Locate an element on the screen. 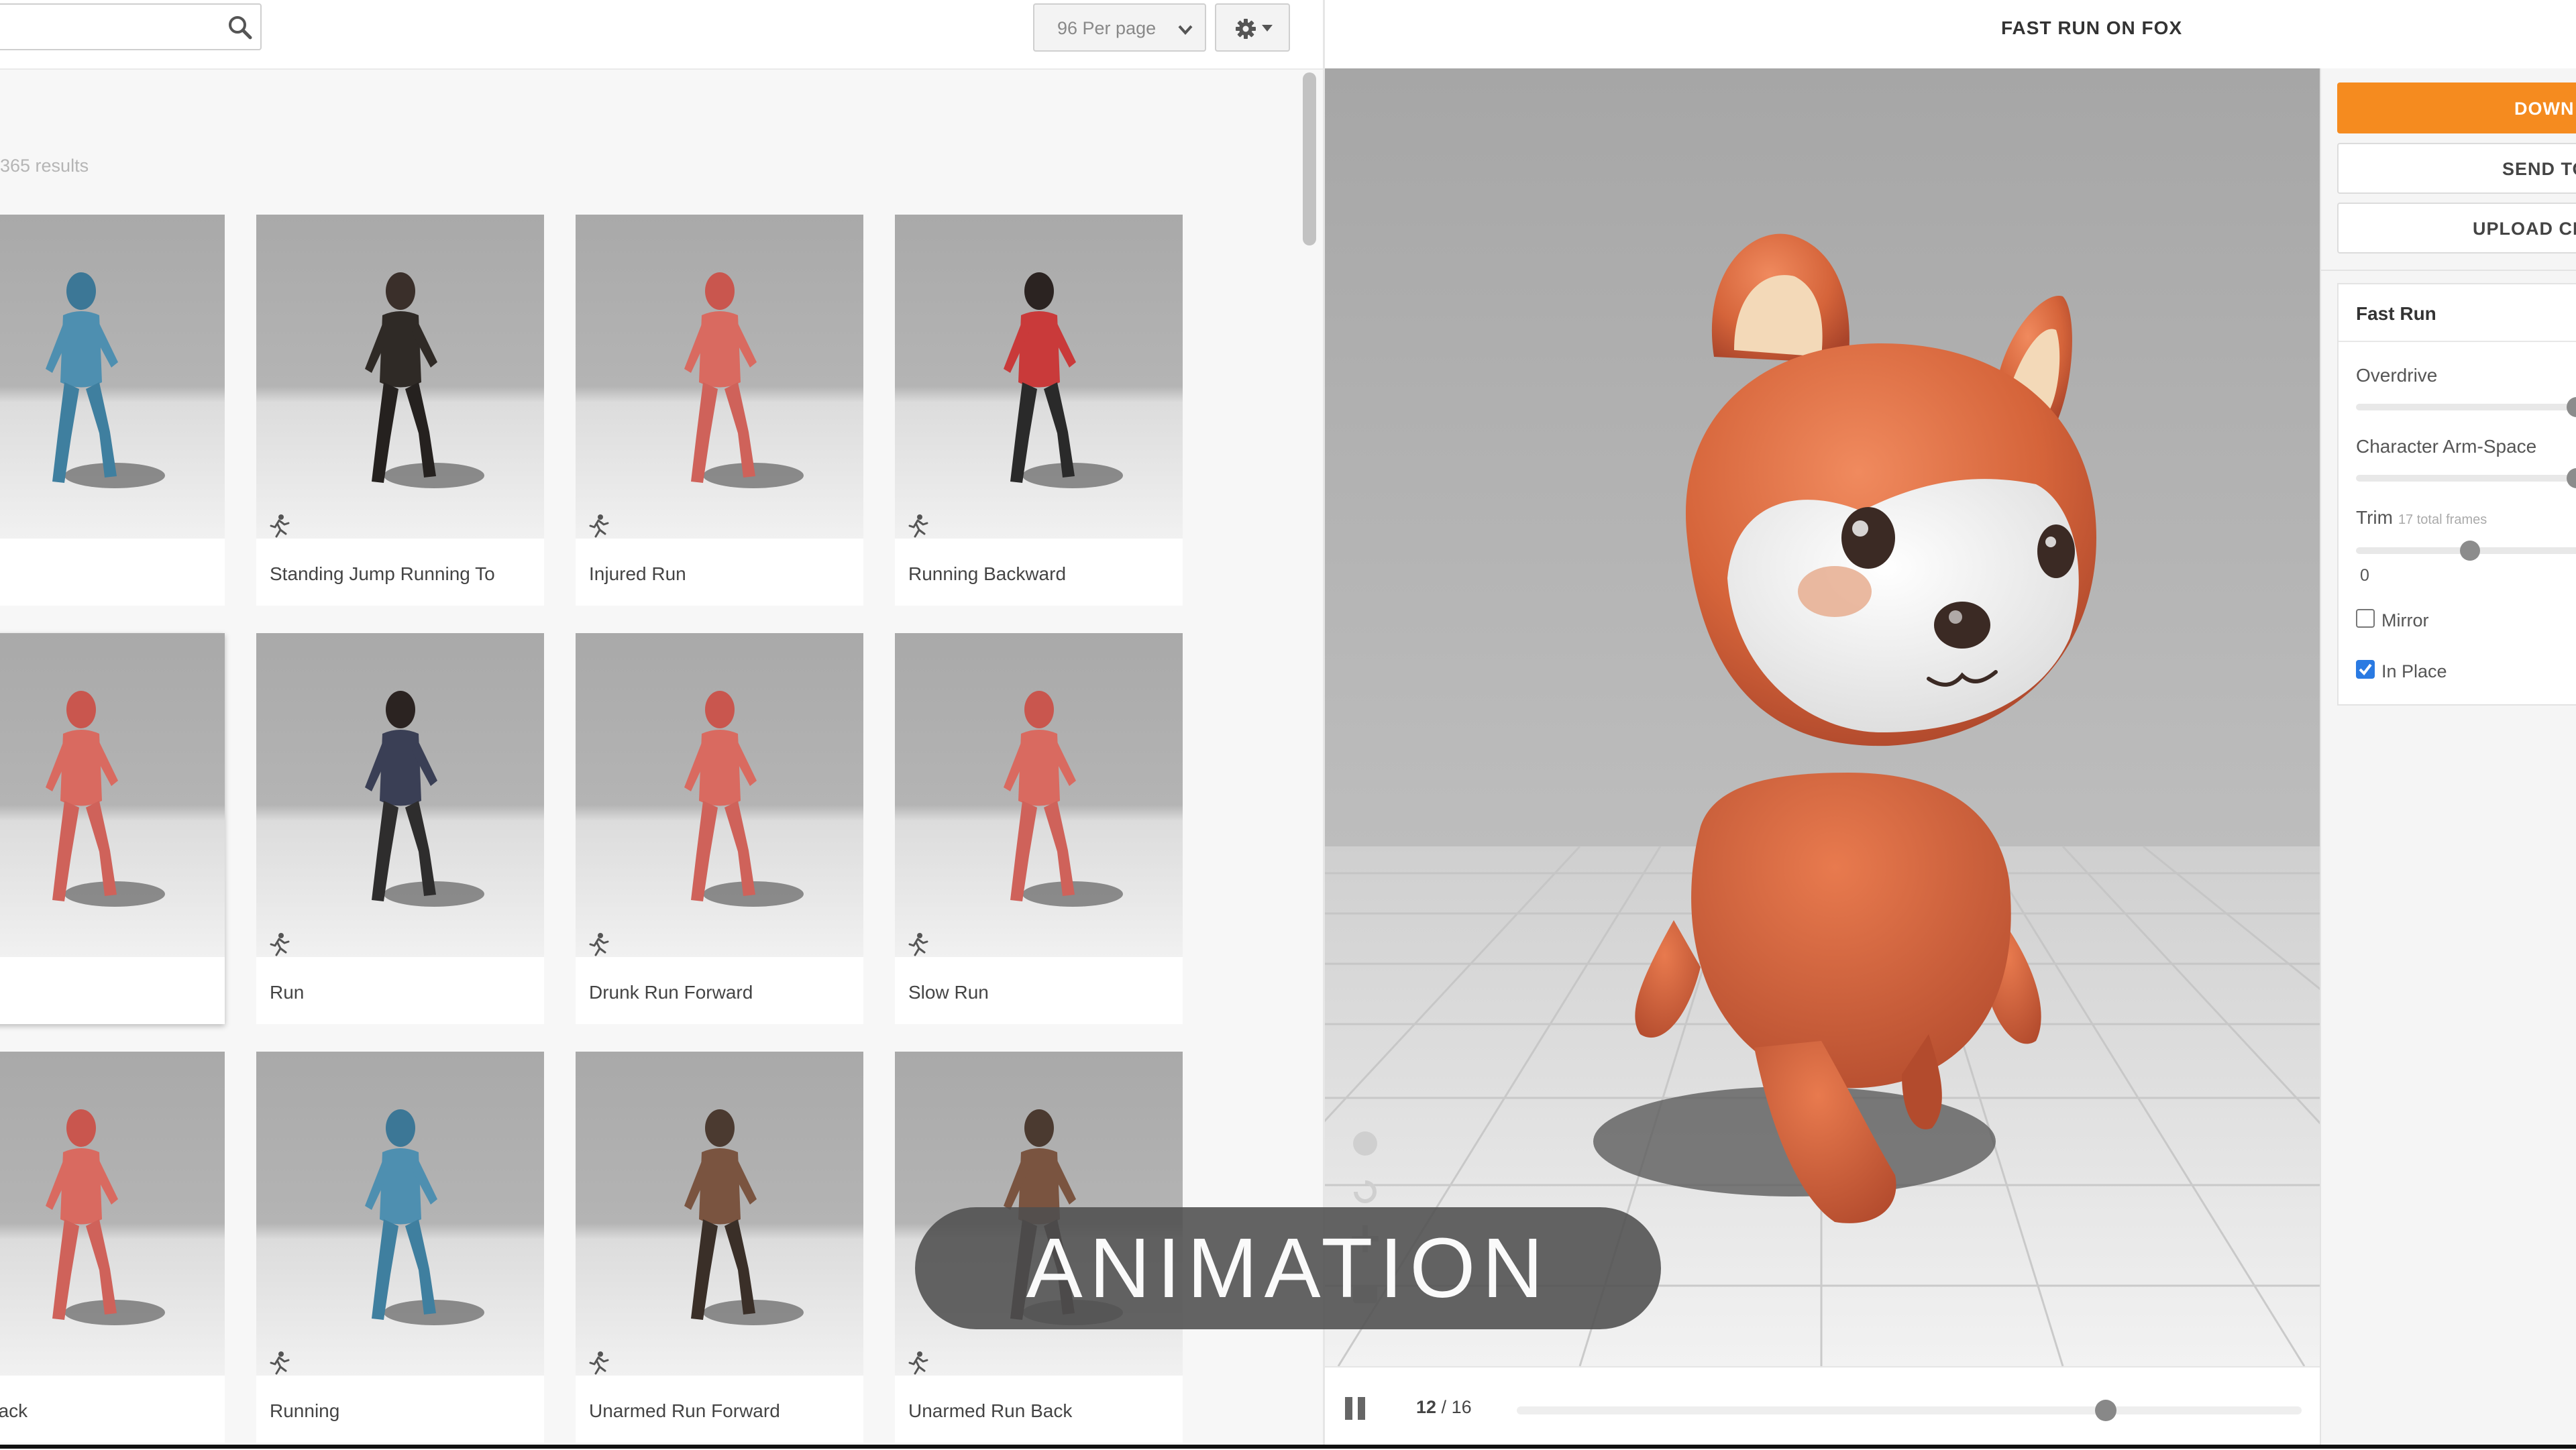 The width and height of the screenshot is (2576, 1450). trim-title: Trim is located at coordinates (2374, 517).